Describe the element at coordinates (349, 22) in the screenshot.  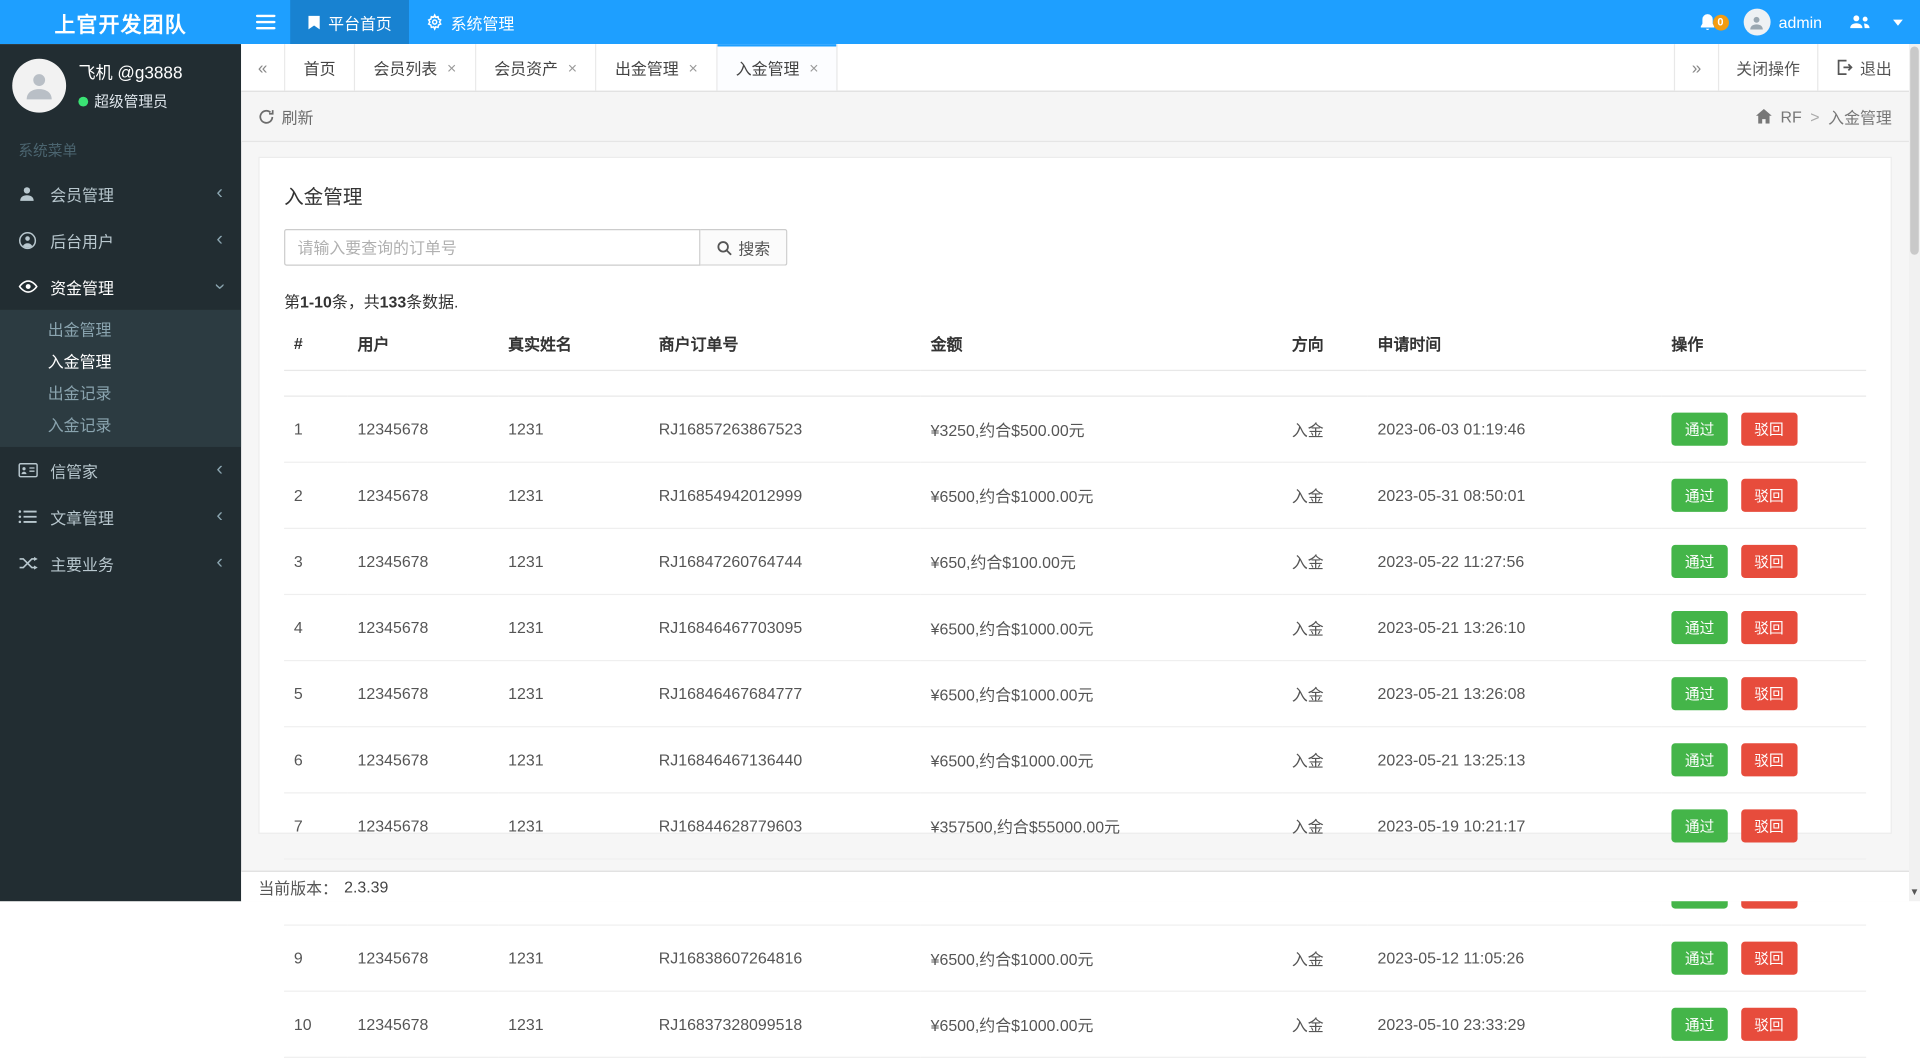
I see `nav-item-platform-home: 平台首页` at that location.